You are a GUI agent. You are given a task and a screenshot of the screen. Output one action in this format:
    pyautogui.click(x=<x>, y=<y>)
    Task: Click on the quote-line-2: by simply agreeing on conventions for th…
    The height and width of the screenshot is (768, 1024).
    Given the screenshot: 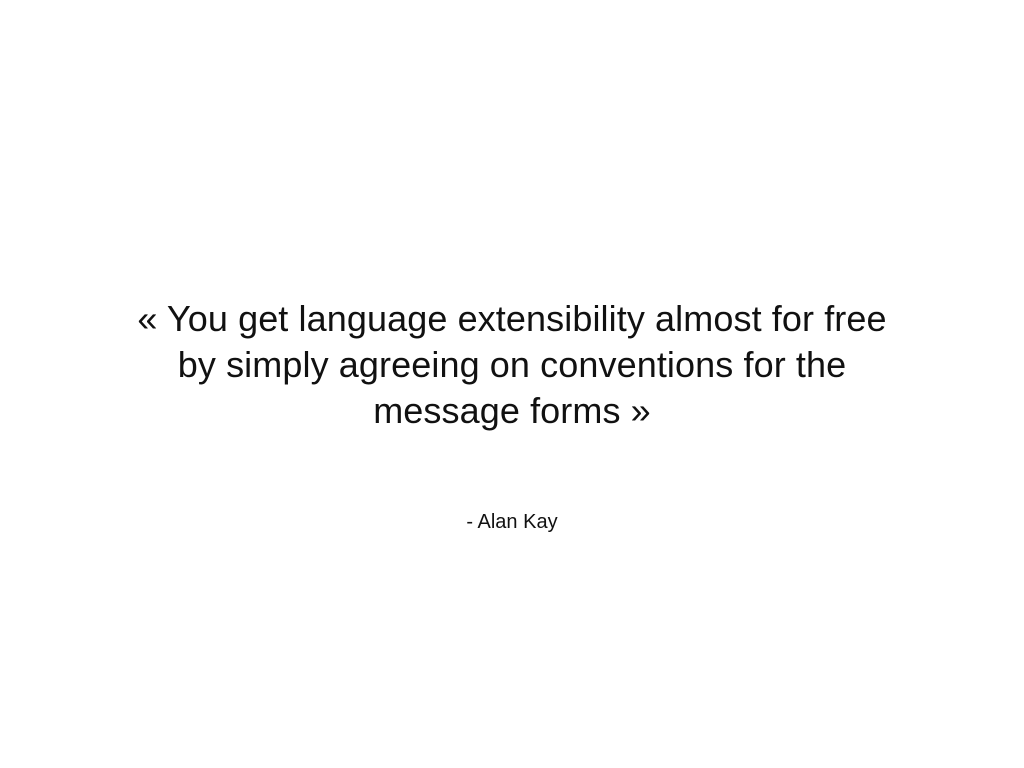 What is the action you would take?
    pyautogui.click(x=512, y=364)
    